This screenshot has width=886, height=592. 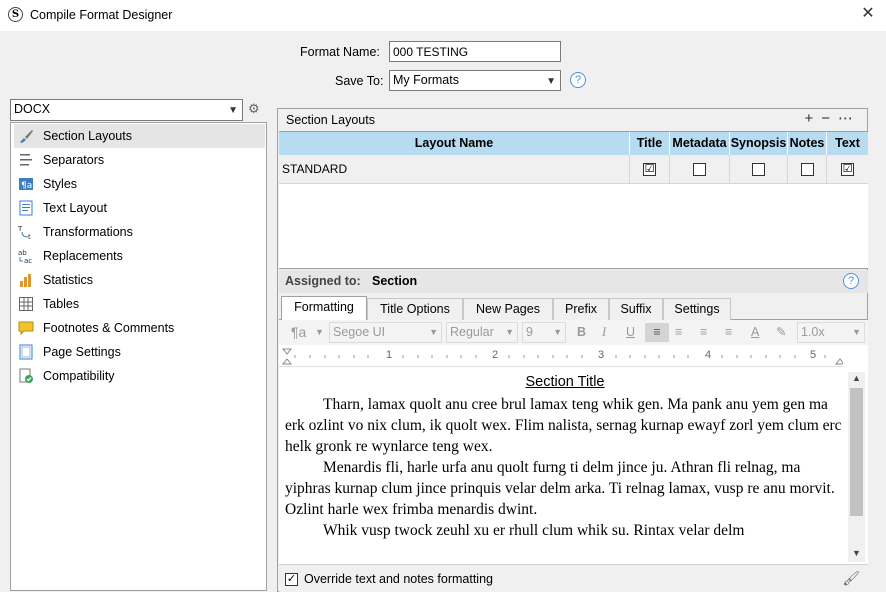 What do you see at coordinates (139, 208) in the screenshot?
I see `sidebar-item-text-layout: Text Layout` at bounding box center [139, 208].